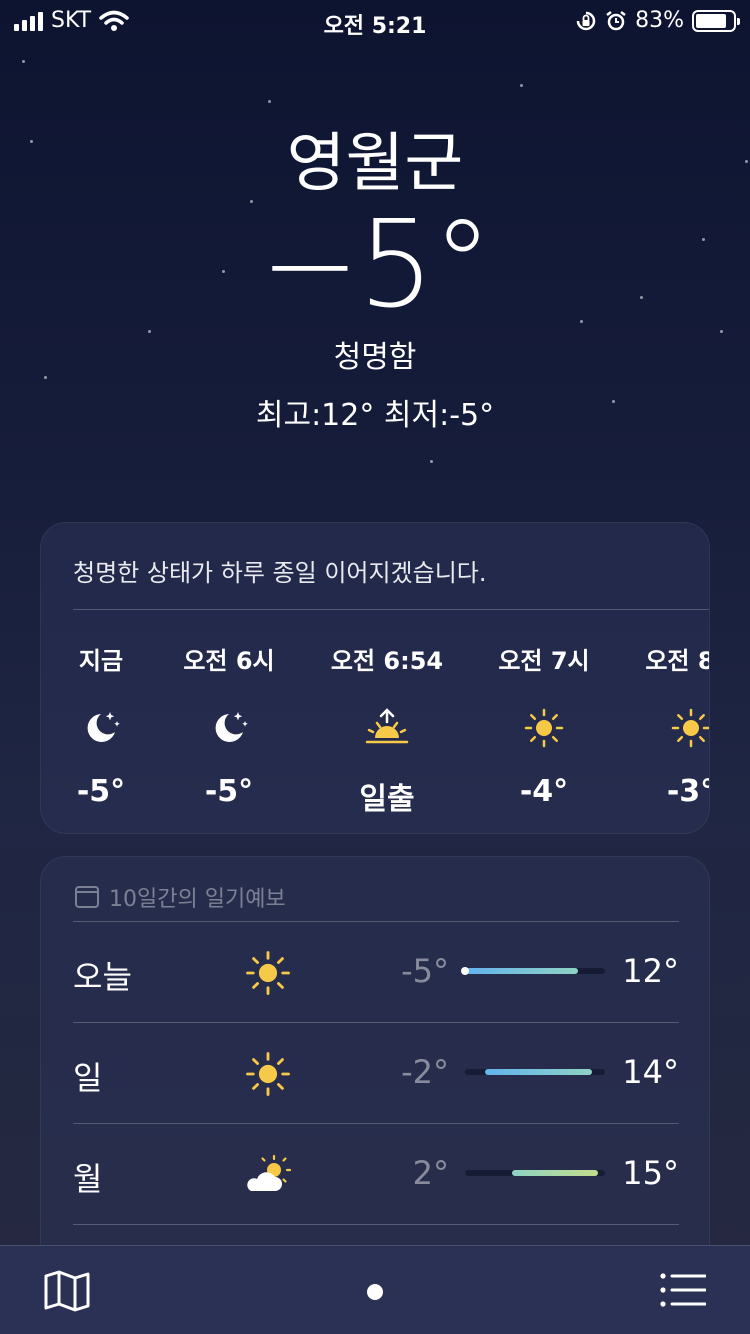 Image resolution: width=750 pixels, height=1334 pixels. Describe the element at coordinates (197, 899) in the screenshot. I see `daily-header-label: 10일간의 일기예보` at that location.